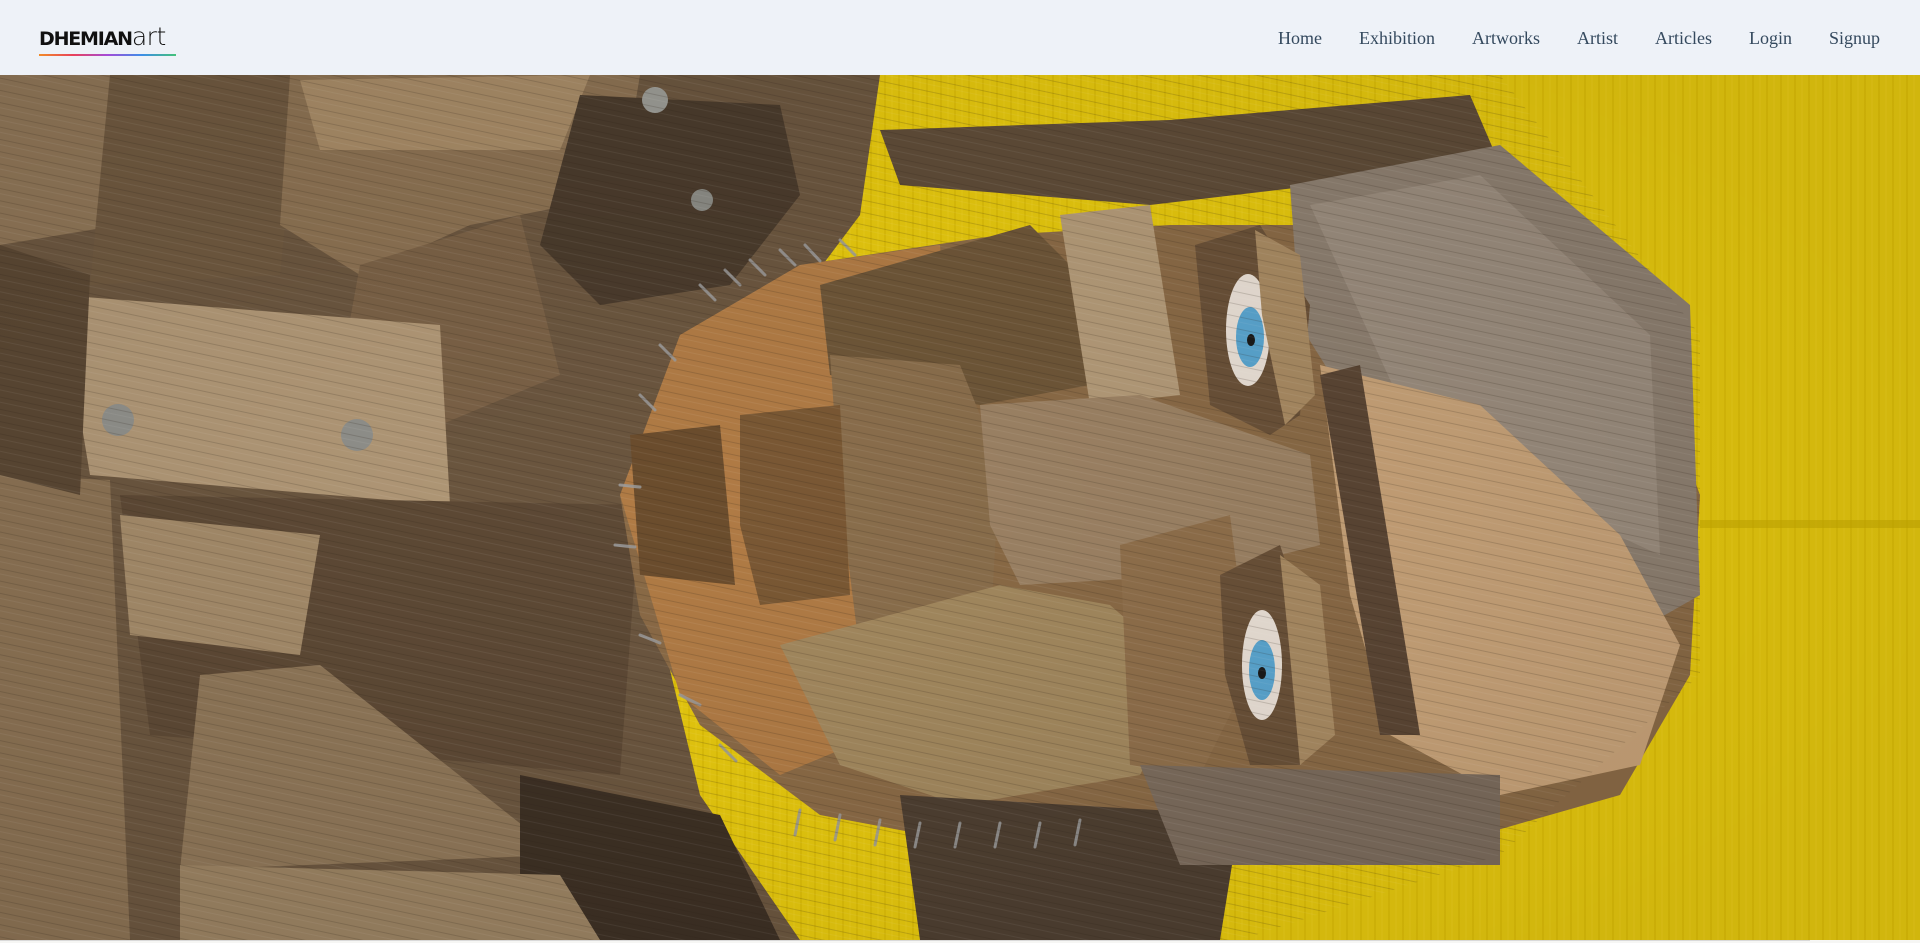 This screenshot has height=943, width=1920. I want to click on nav-artworks-link: Artworks, so click(1506, 38).